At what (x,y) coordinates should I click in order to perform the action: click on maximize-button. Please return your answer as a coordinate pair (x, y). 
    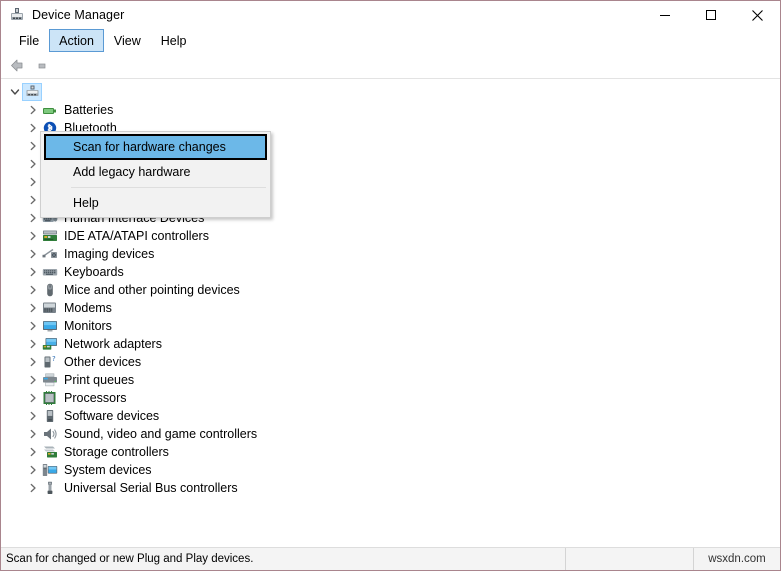
    Looking at the image, I should click on (711, 15).